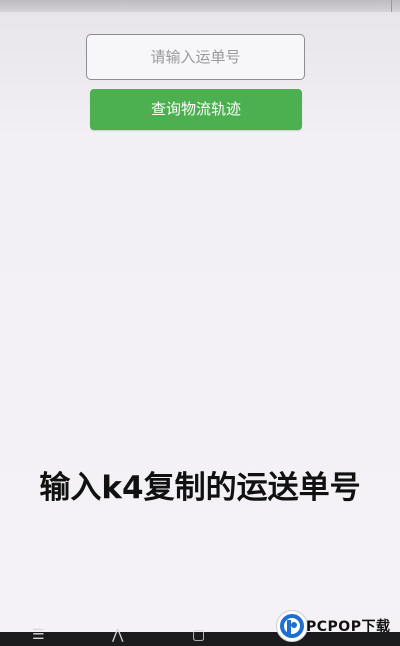 This screenshot has width=400, height=646. Describe the element at coordinates (198, 635) in the screenshot. I see `home-icon: ▢` at that location.